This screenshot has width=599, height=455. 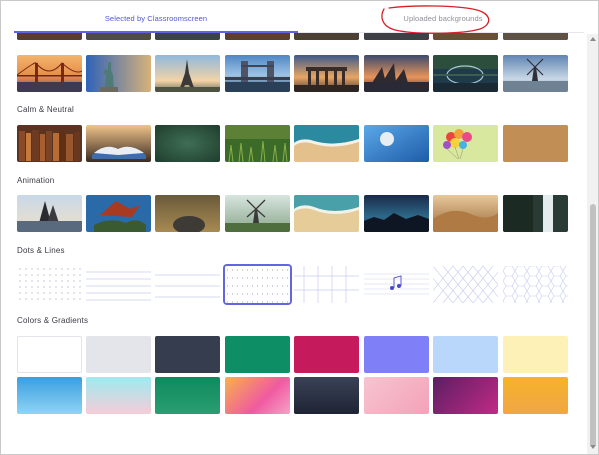 What do you see at coordinates (465, 284) in the screenshot?
I see `bg-thumb-isometric-grid` at bounding box center [465, 284].